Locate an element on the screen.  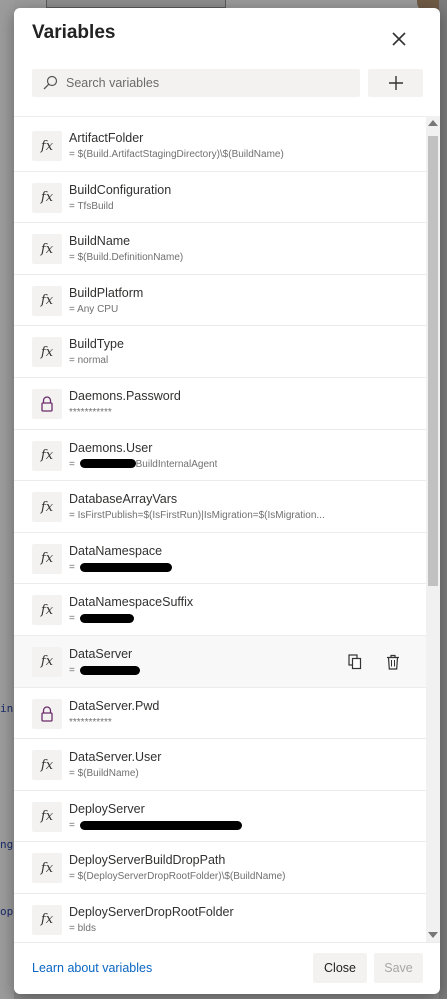
scroll-down-icon is located at coordinates (433, 935).